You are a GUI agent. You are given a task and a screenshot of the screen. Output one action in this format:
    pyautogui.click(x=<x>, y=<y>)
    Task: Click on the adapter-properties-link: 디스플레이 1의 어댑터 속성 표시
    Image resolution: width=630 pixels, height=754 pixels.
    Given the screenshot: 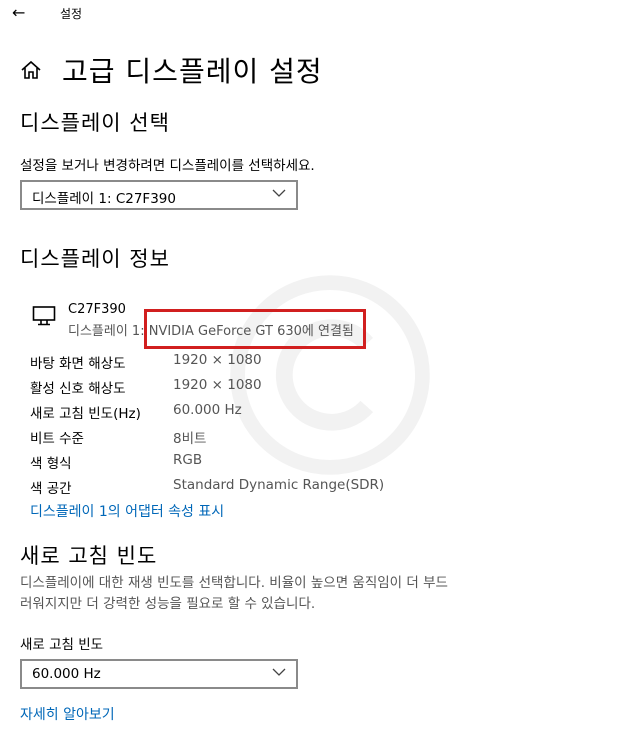 What is the action you would take?
    pyautogui.click(x=127, y=511)
    